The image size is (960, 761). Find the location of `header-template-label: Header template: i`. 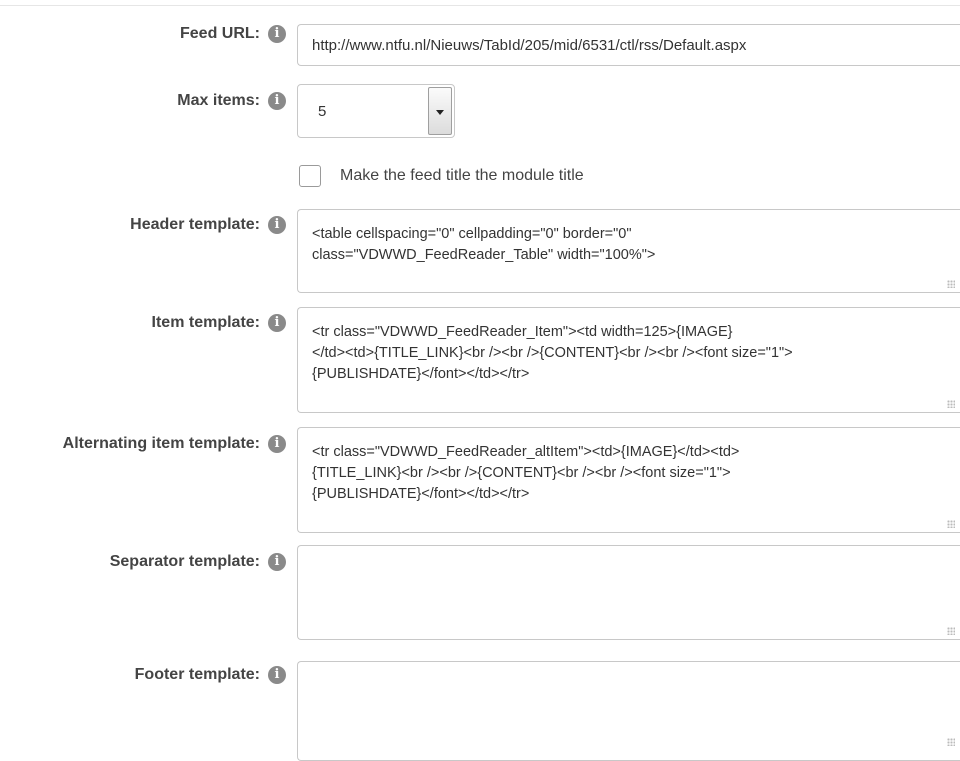

header-template-label: Header template: i is located at coordinates (143, 225).